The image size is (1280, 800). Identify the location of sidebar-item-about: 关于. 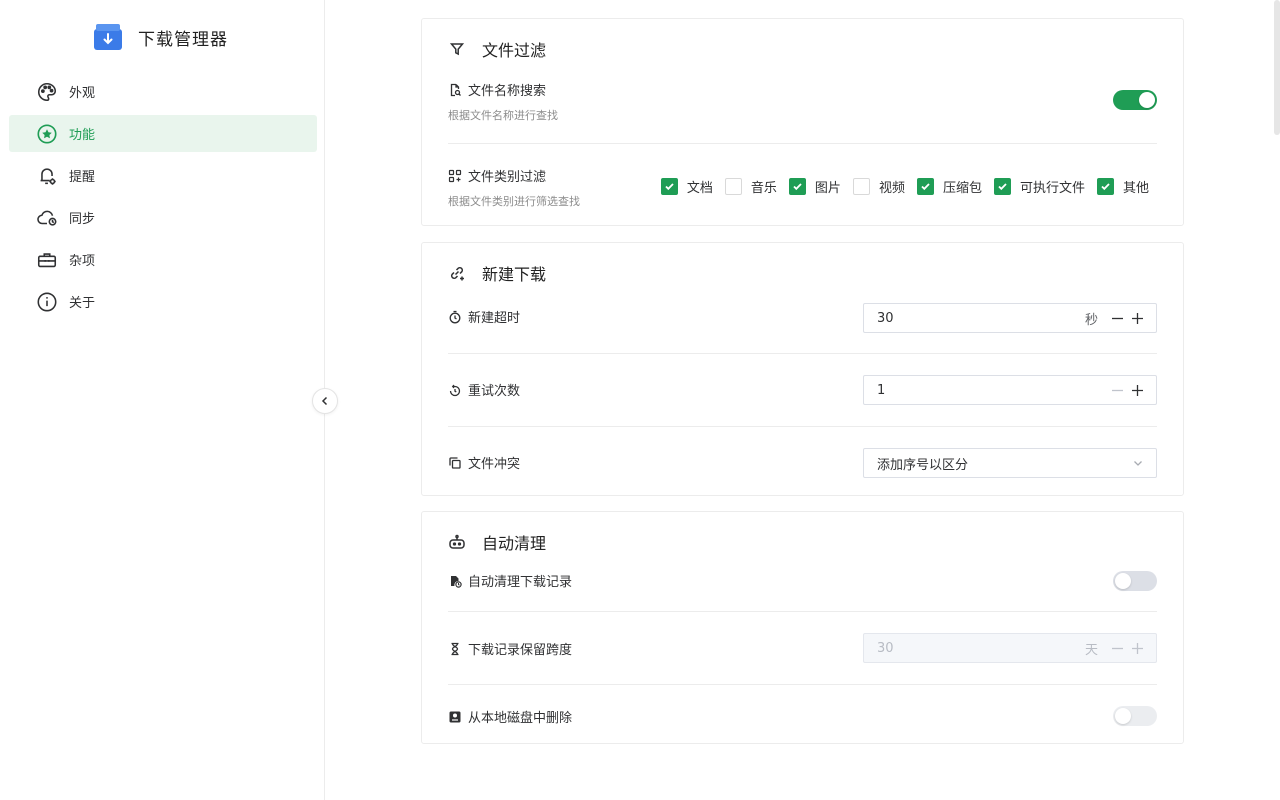
(163, 301).